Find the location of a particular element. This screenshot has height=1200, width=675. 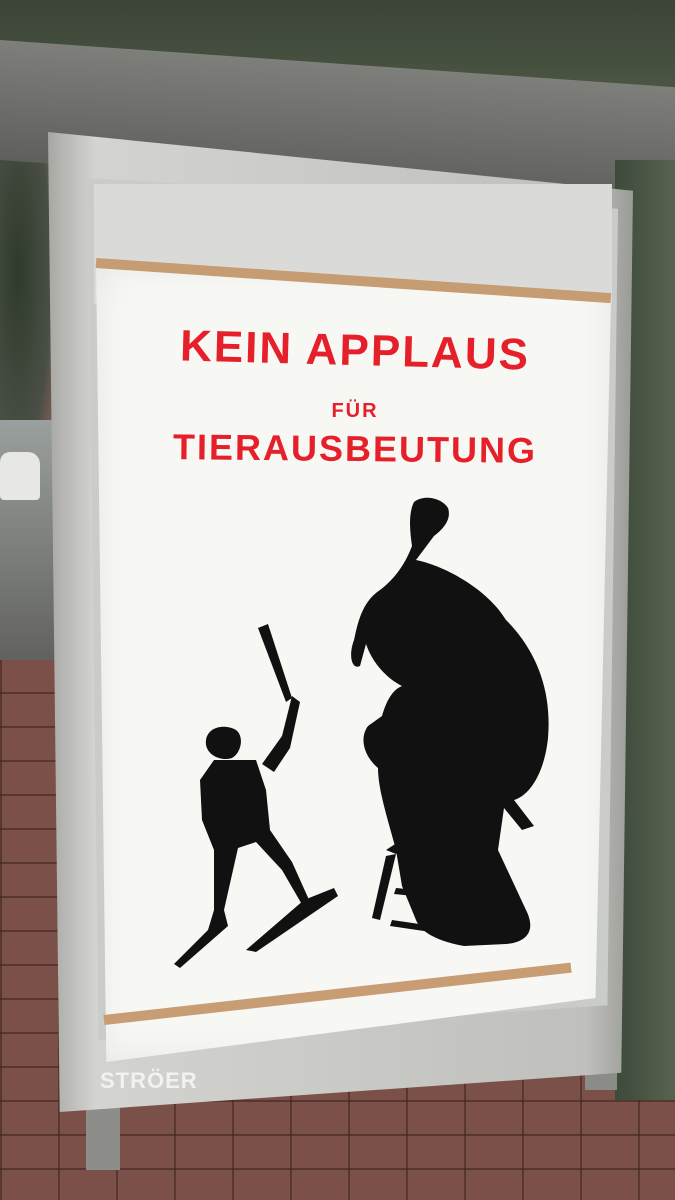

frame-foot is located at coordinates (103, 1135).